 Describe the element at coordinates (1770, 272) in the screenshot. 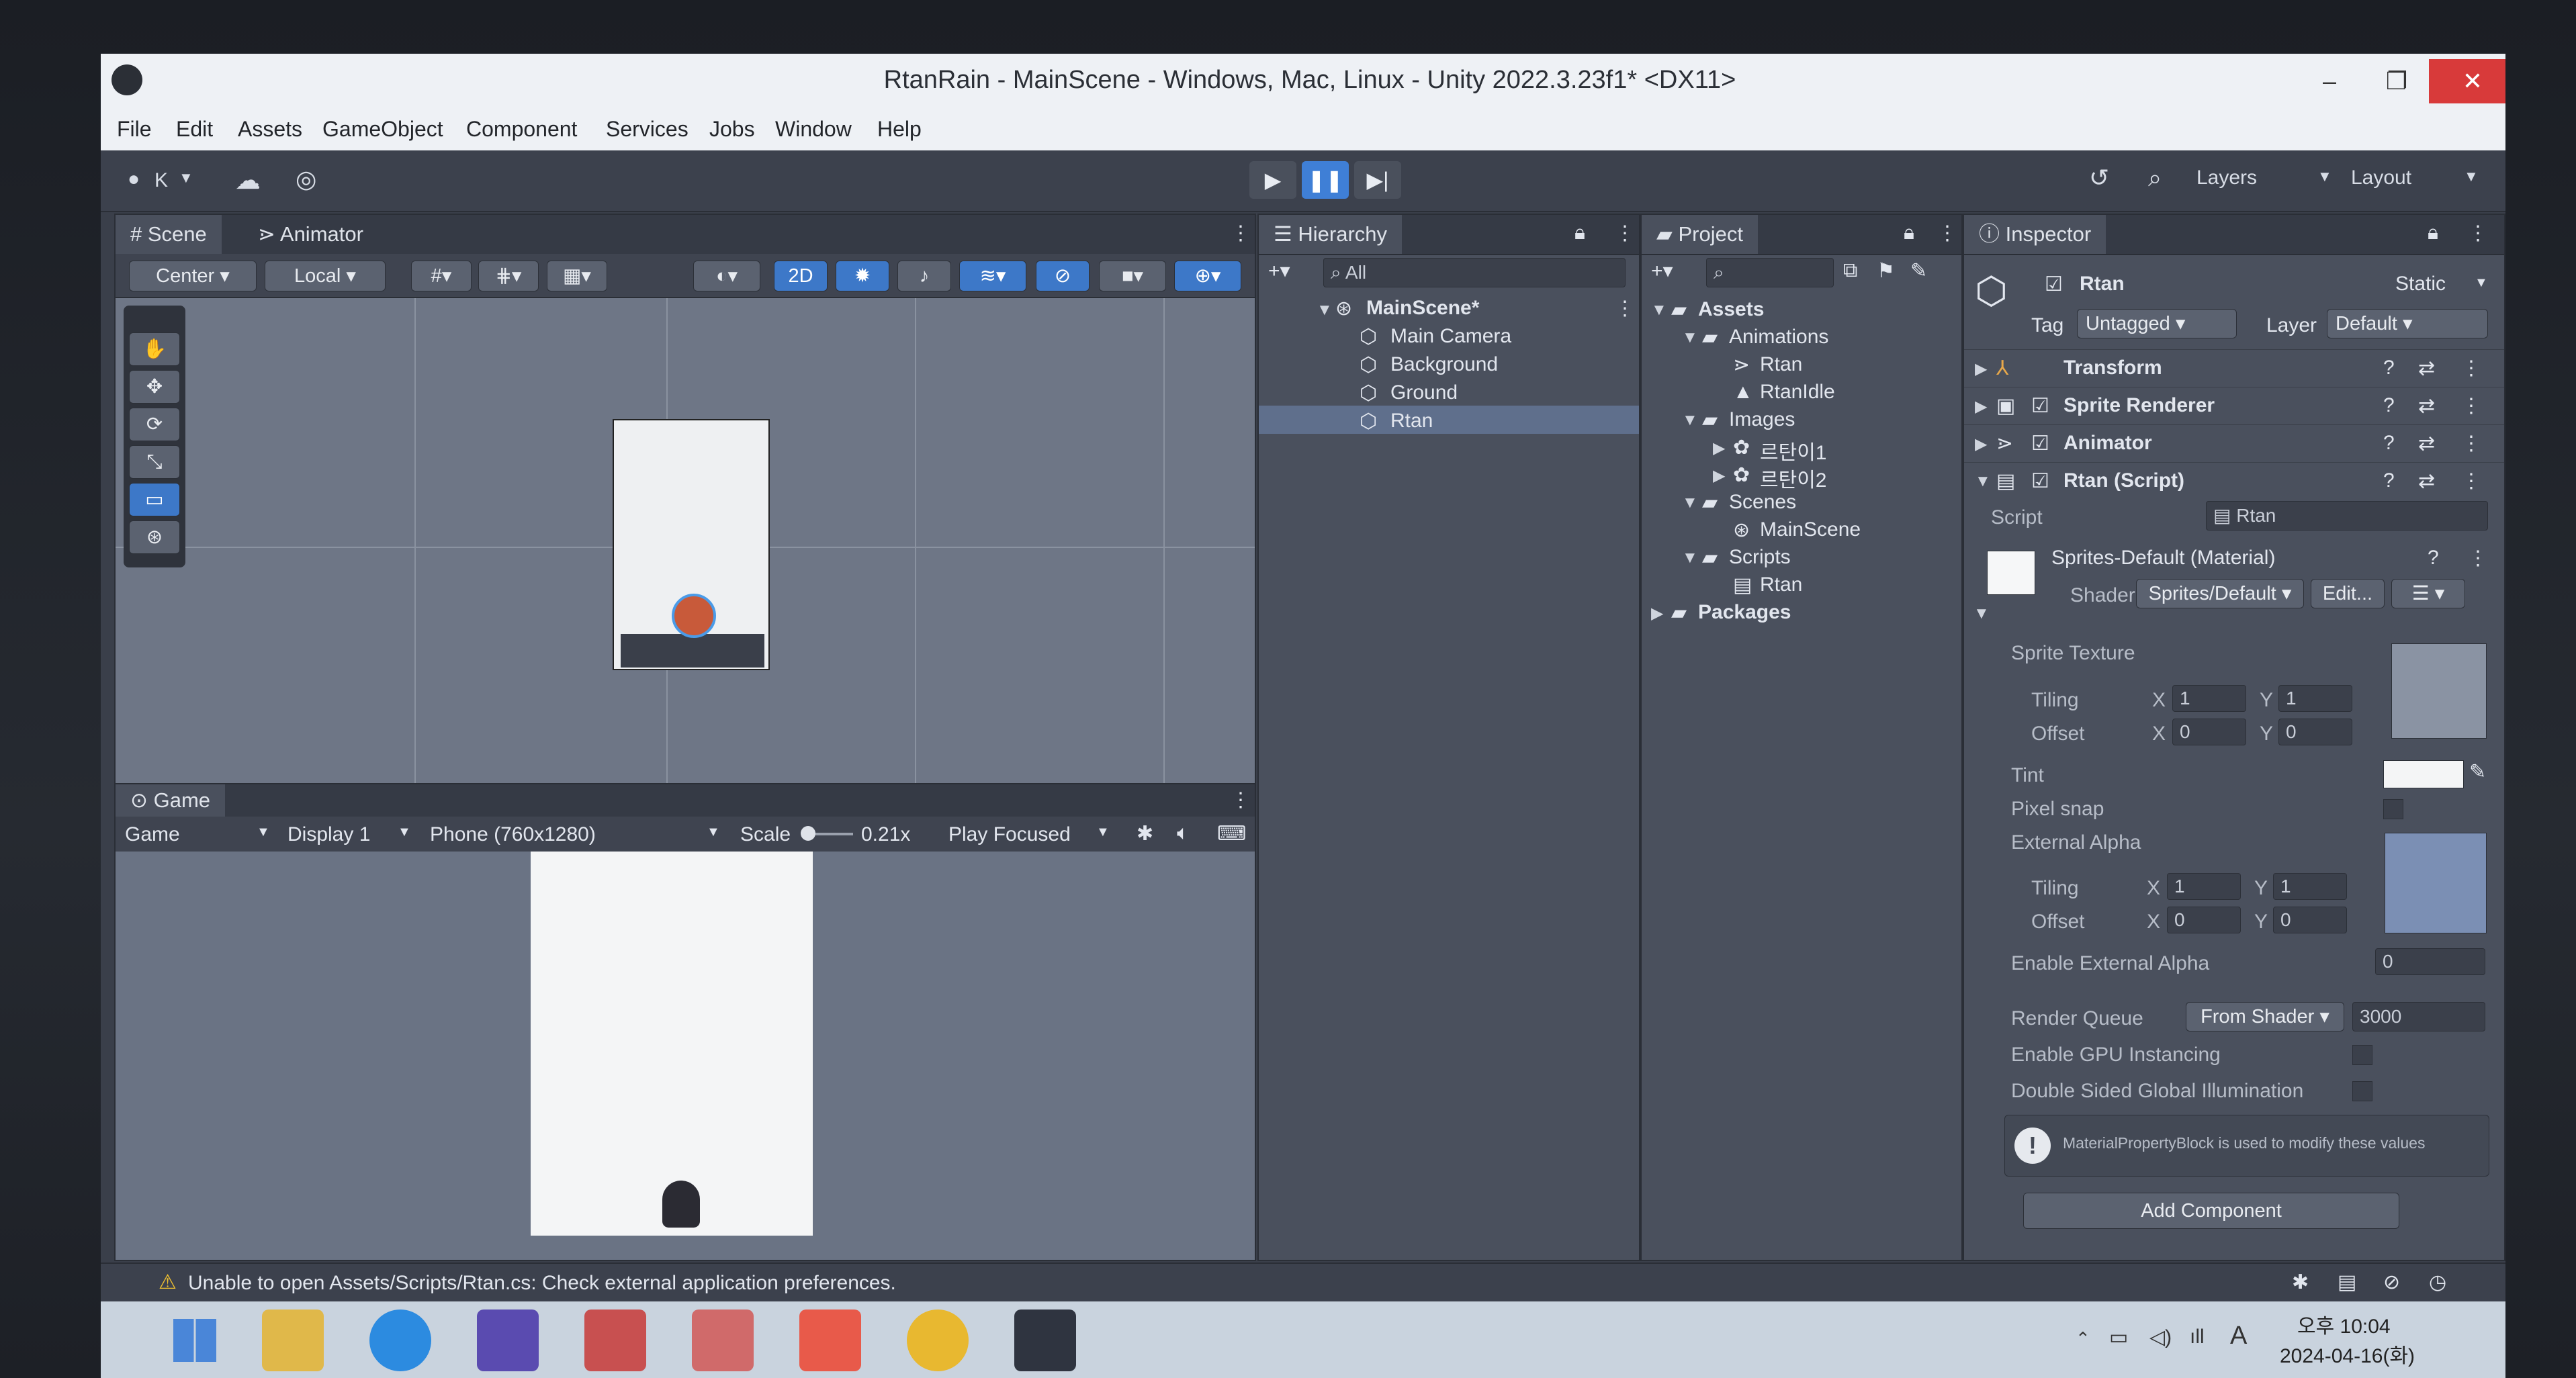

I see `project-search-input: ⌕` at that location.